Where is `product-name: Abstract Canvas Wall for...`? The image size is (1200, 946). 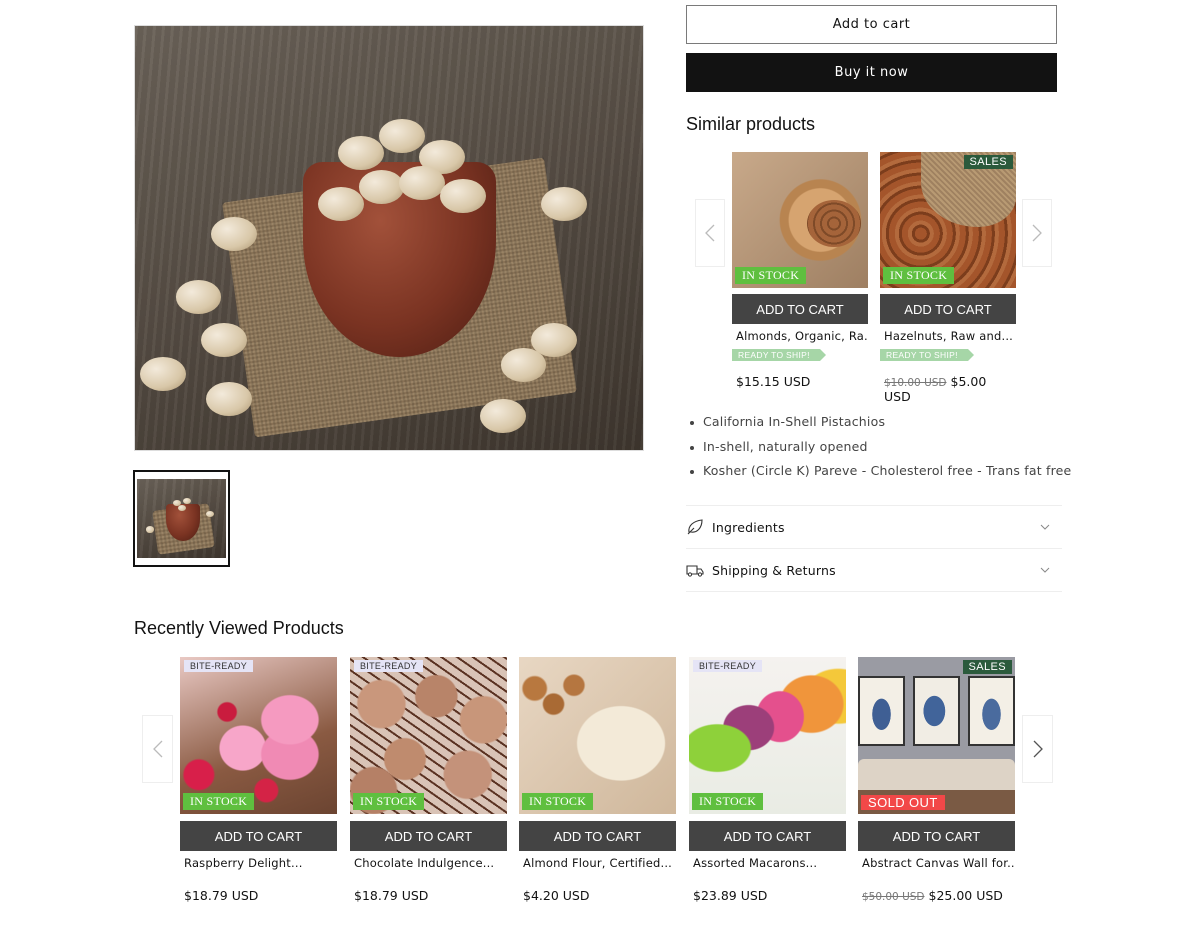 product-name: Abstract Canvas Wall for... is located at coordinates (936, 863).